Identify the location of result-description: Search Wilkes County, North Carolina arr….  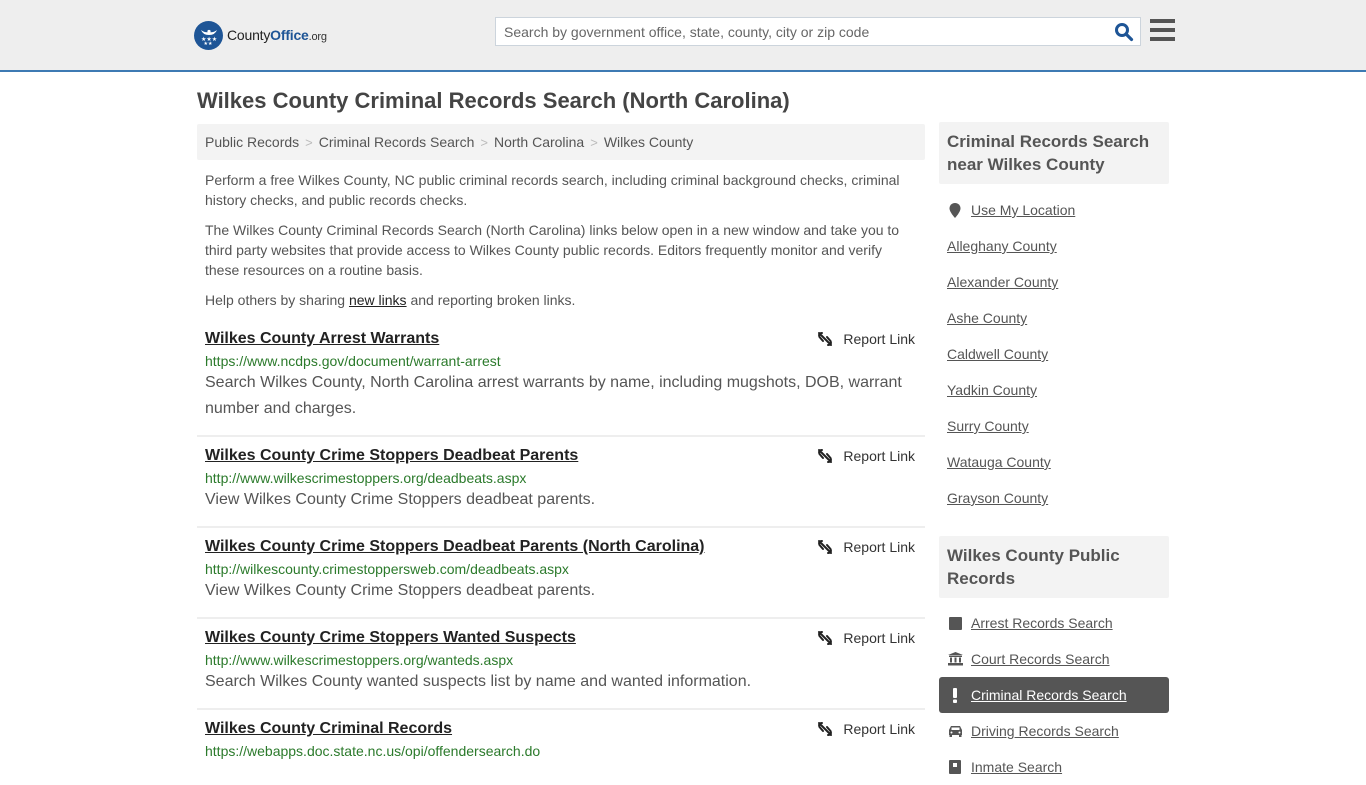
(553, 395).